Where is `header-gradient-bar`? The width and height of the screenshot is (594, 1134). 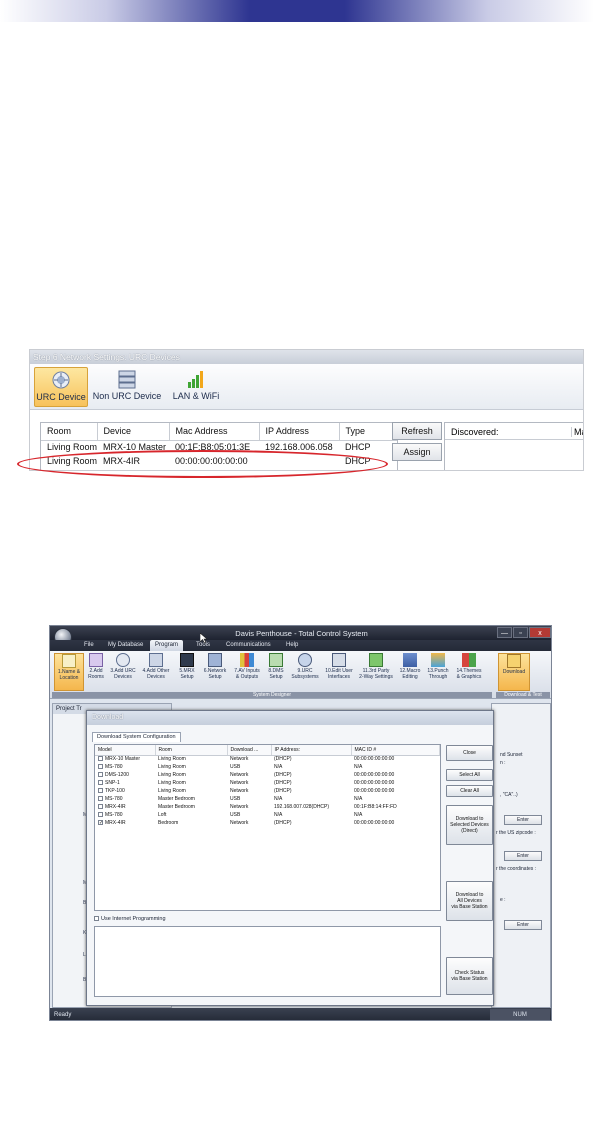
header-gradient-bar is located at coordinates (297, 11).